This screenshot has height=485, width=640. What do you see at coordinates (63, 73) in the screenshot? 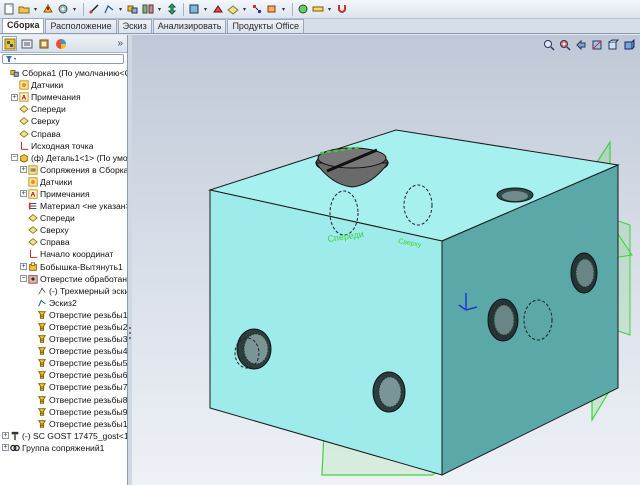
I see `tree-item: Сборка1 (По умолчанию<Со` at bounding box center [63, 73].